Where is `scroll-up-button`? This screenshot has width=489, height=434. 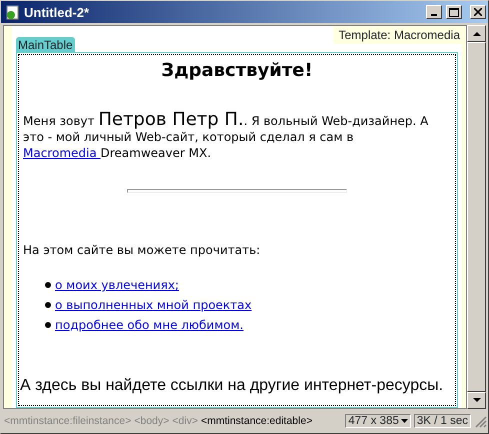 scroll-up-button is located at coordinates (476, 33).